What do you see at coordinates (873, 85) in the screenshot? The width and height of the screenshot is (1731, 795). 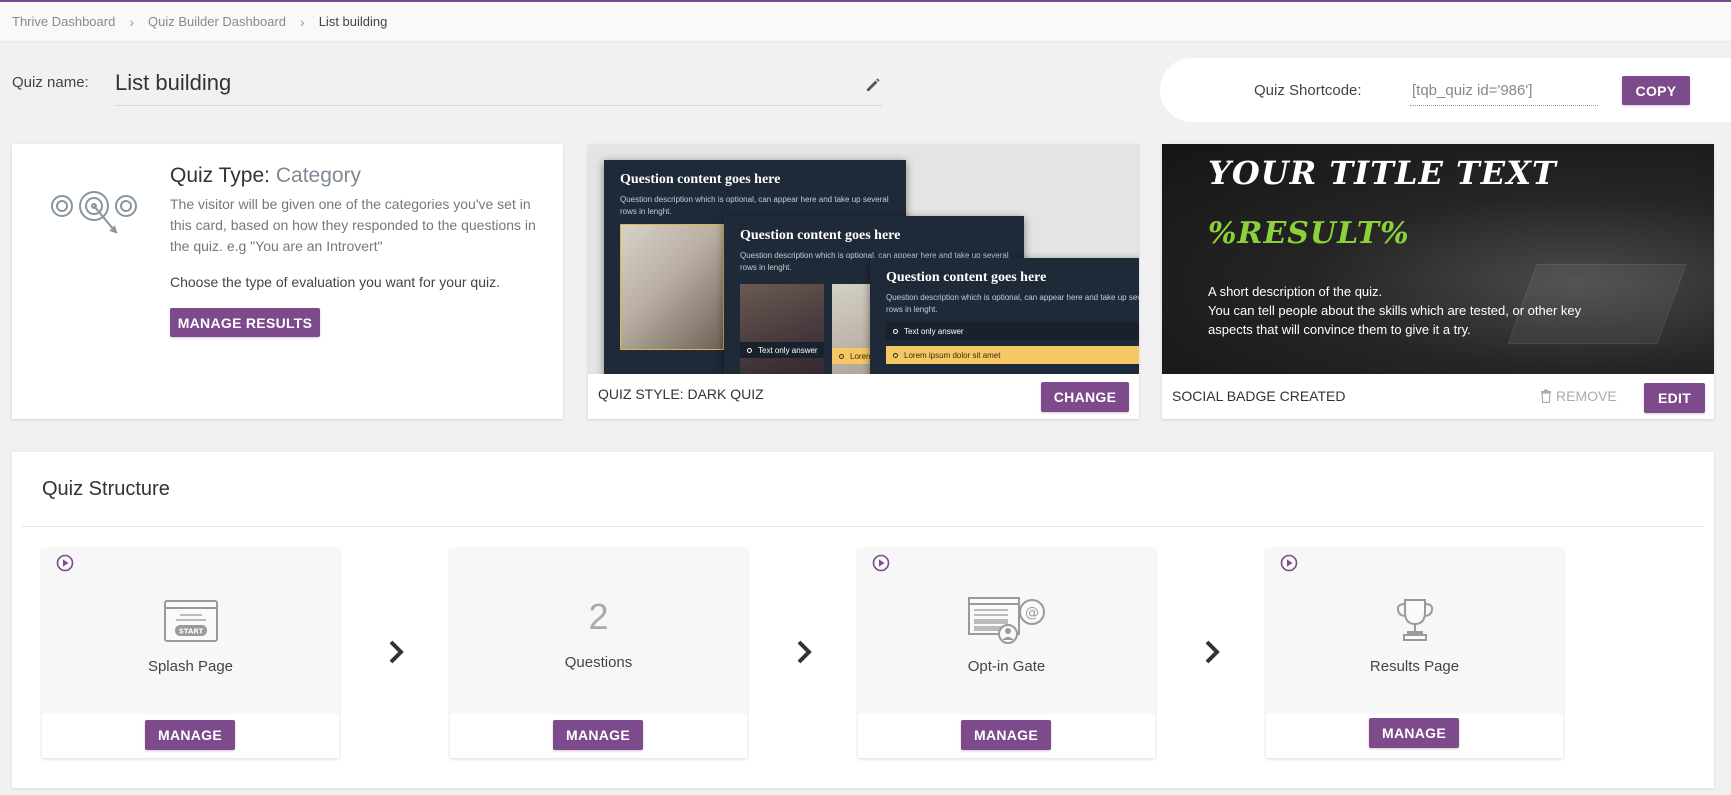 I see `pencil-icon` at bounding box center [873, 85].